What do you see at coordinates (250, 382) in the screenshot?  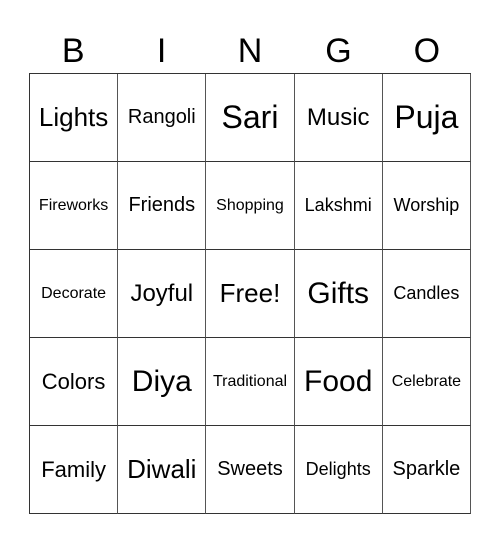 I see `bingo-cell: Traditional` at bounding box center [250, 382].